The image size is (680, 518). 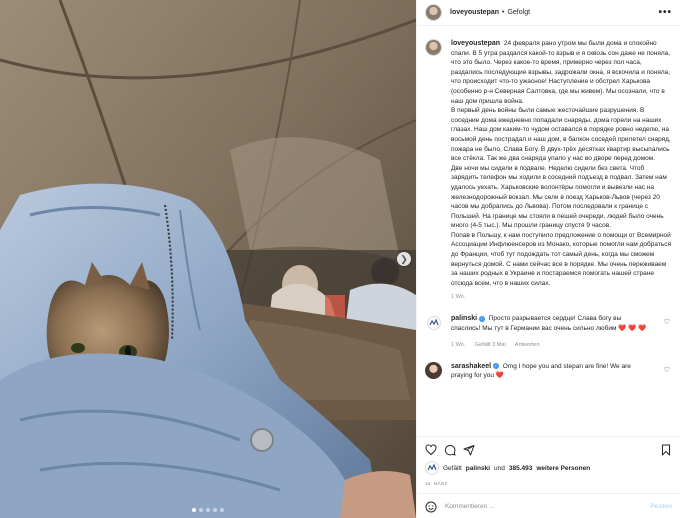 I want to click on caption-username: loveyoustepan, so click(x=475, y=43).